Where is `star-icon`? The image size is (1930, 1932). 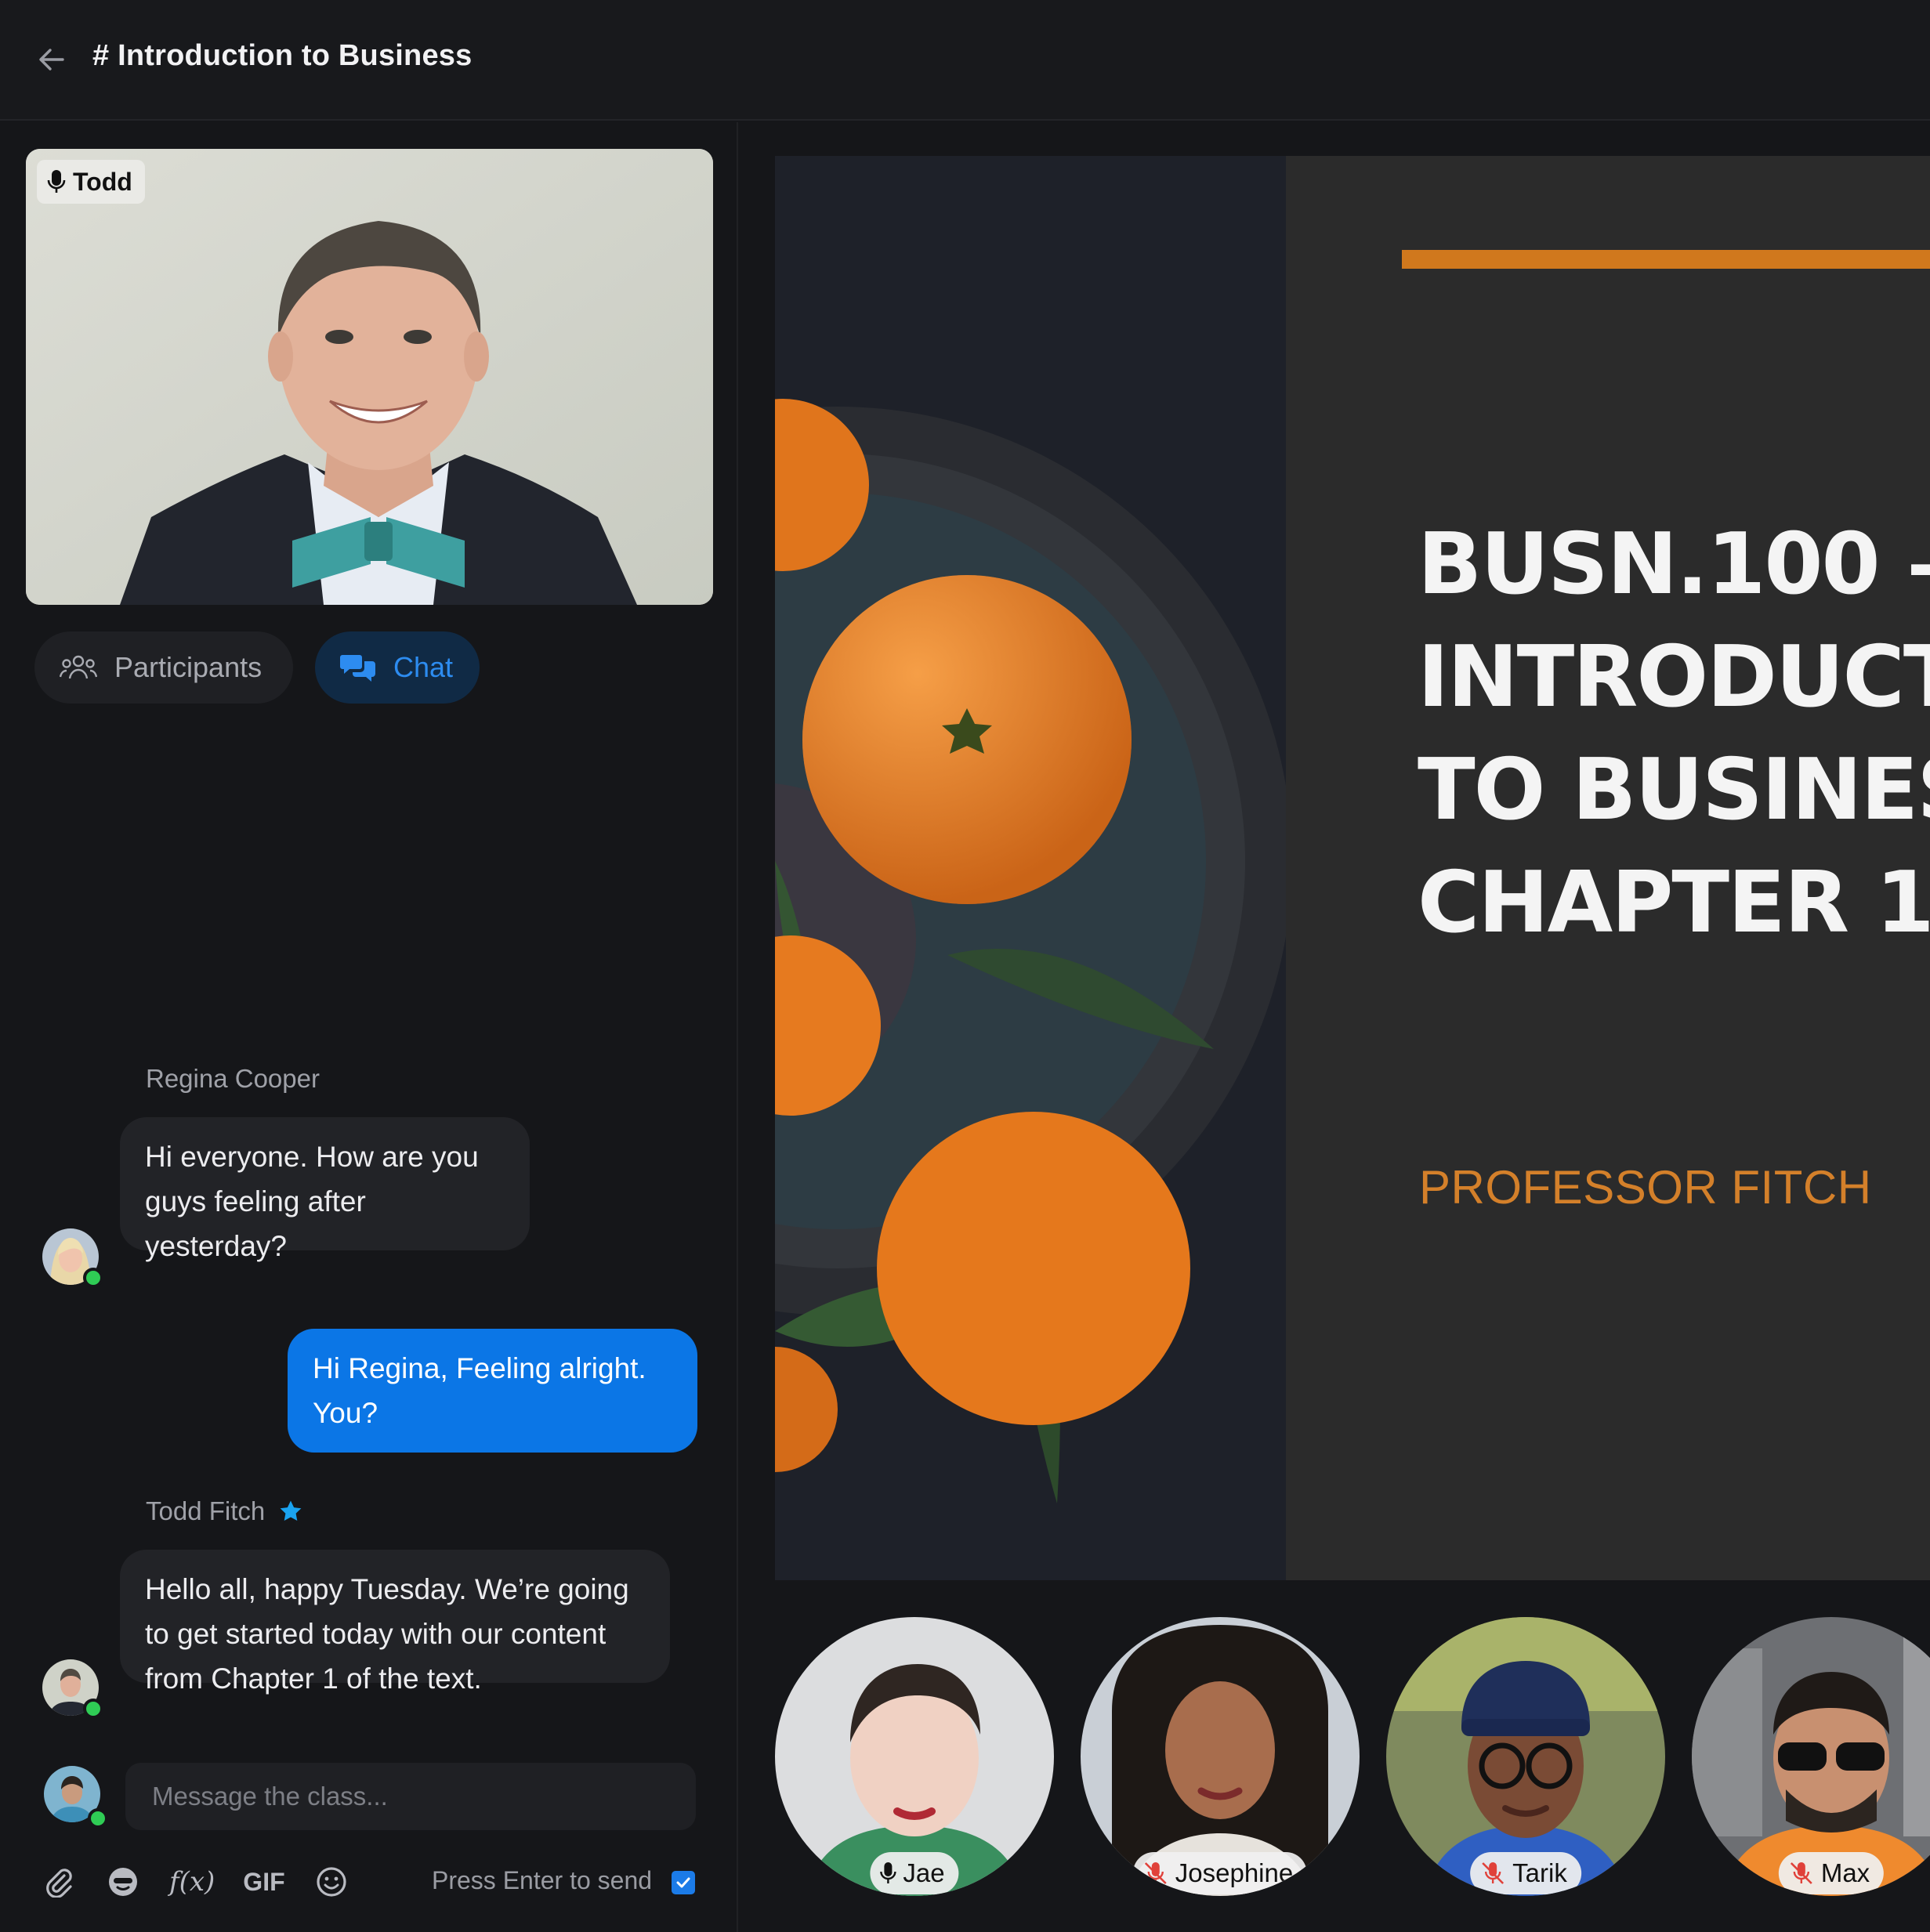
star-icon is located at coordinates (291, 1510).